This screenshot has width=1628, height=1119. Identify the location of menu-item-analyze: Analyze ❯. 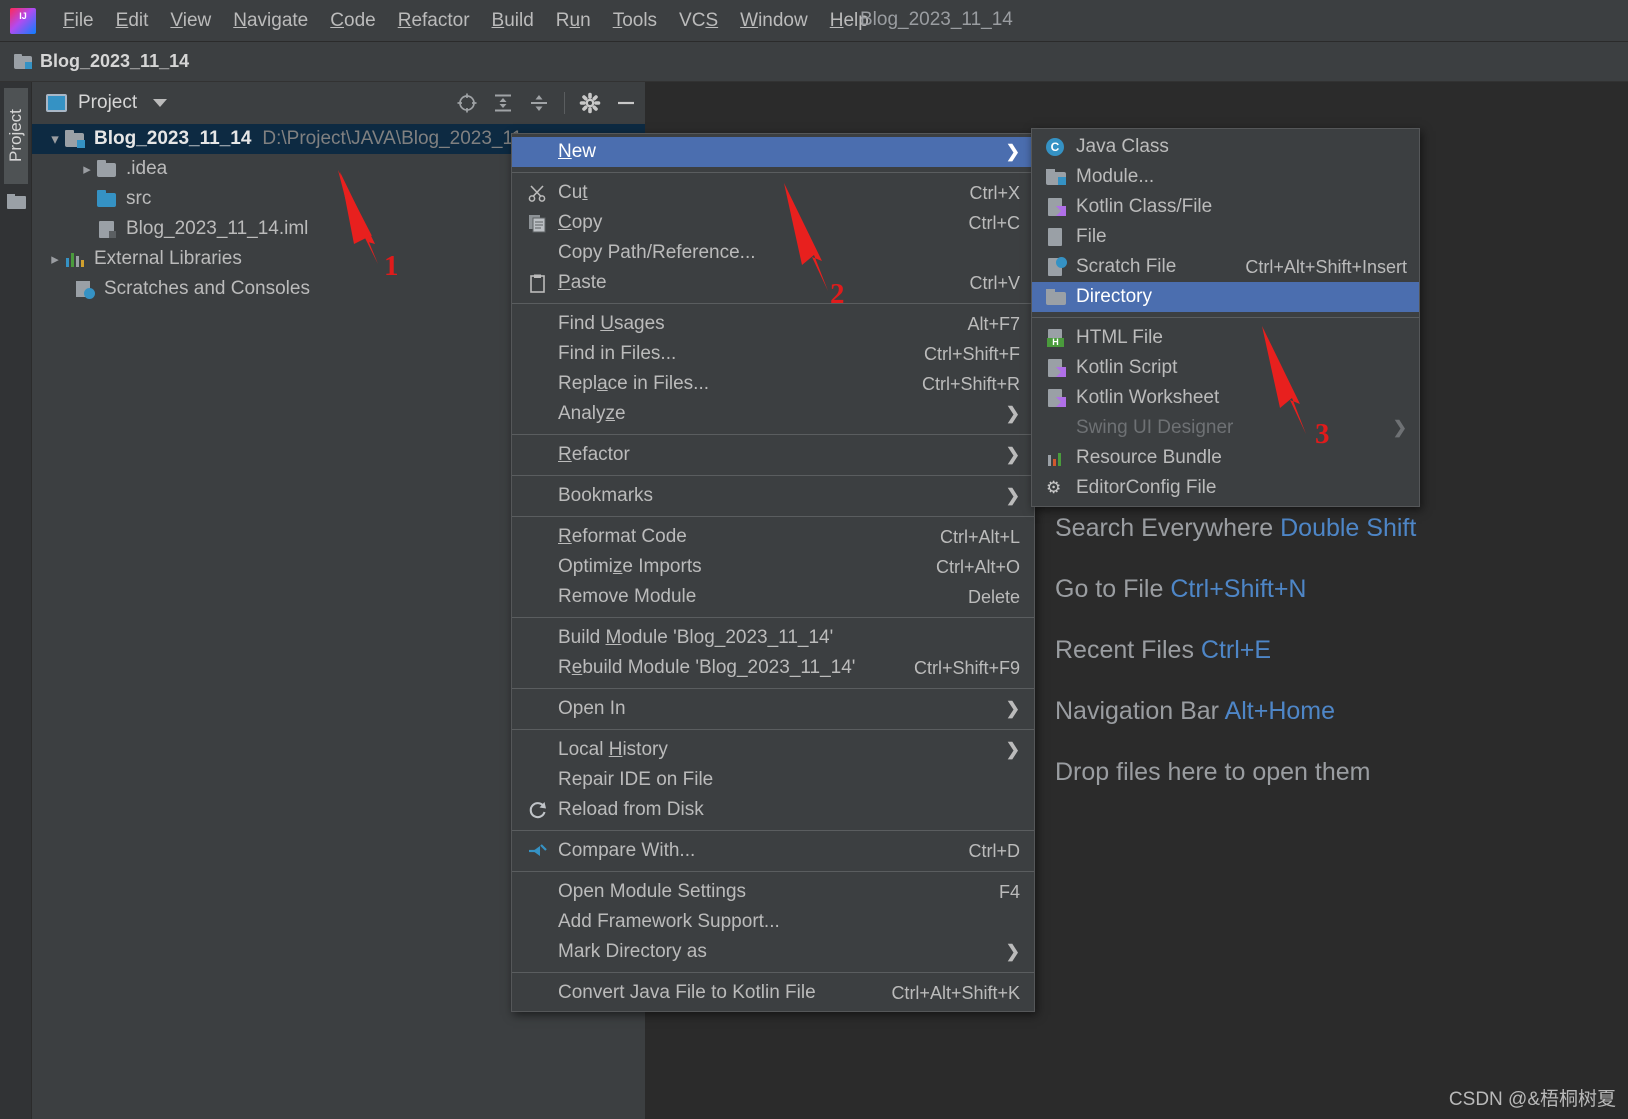
(773, 414).